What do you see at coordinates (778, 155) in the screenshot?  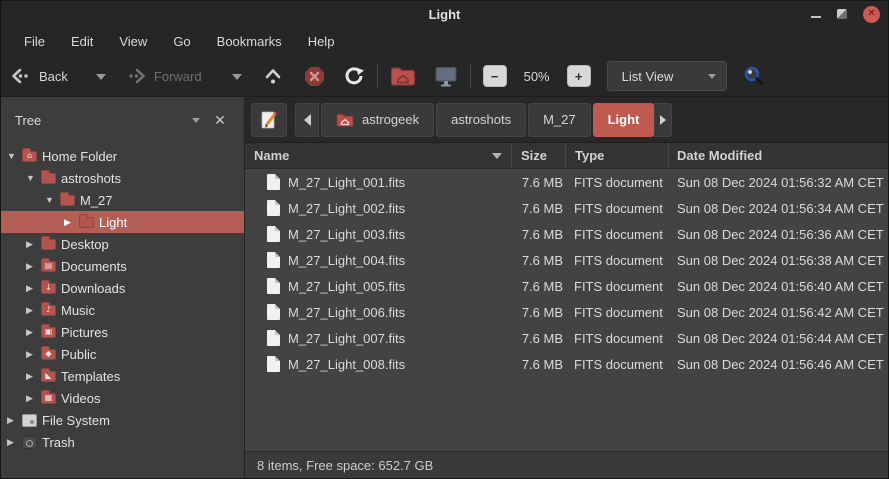 I see `column-header-date-modified: Date Modified` at bounding box center [778, 155].